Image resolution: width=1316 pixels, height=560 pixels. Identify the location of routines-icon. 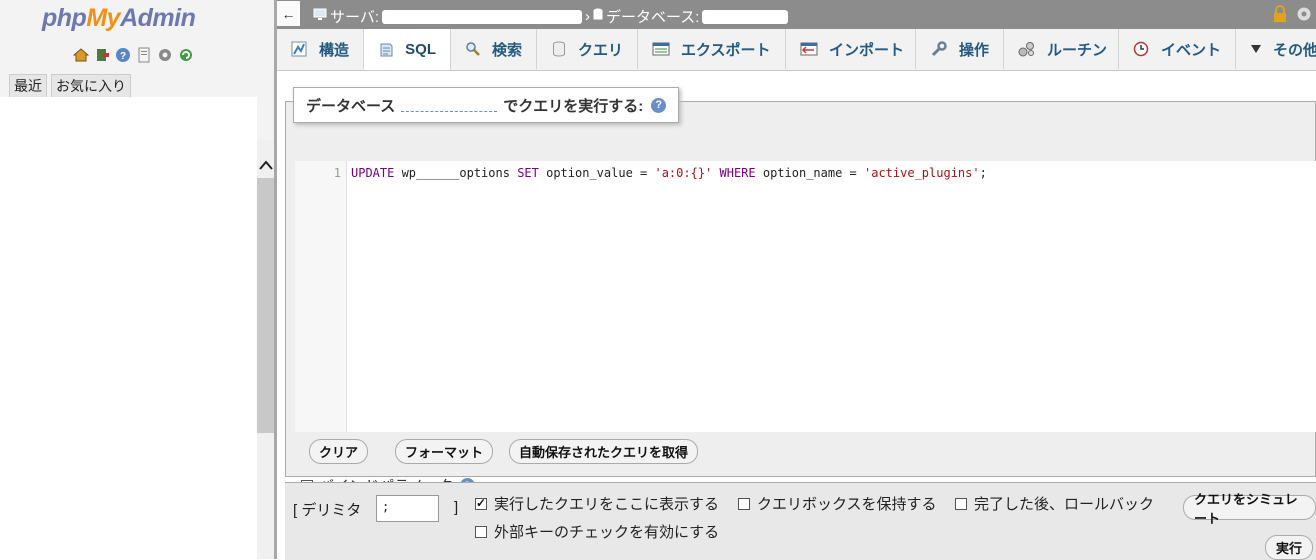
(1027, 49).